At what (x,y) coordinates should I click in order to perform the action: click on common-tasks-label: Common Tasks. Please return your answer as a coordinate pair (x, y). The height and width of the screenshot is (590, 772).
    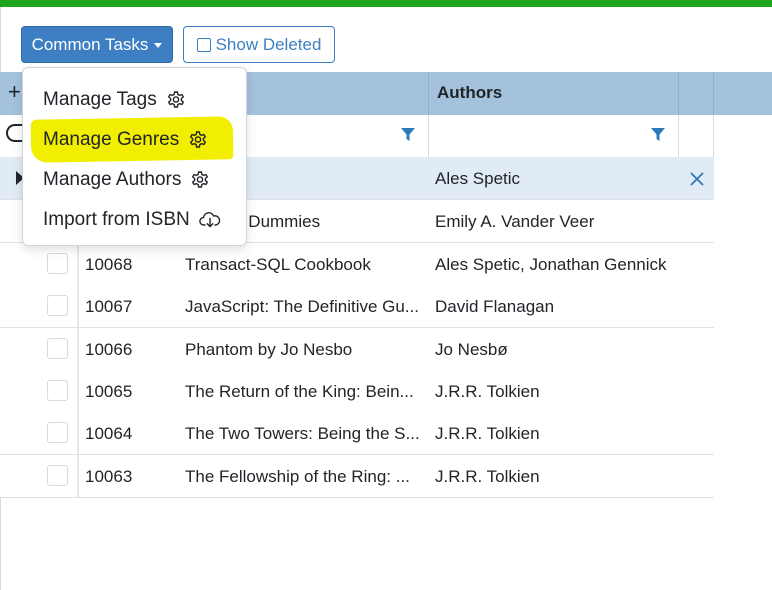
    Looking at the image, I should click on (90, 44).